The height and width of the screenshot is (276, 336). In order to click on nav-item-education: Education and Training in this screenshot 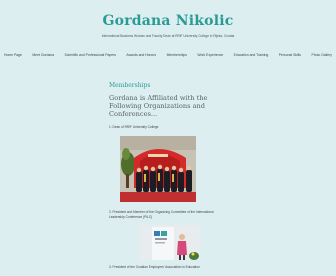, I will do `click(251, 55)`.